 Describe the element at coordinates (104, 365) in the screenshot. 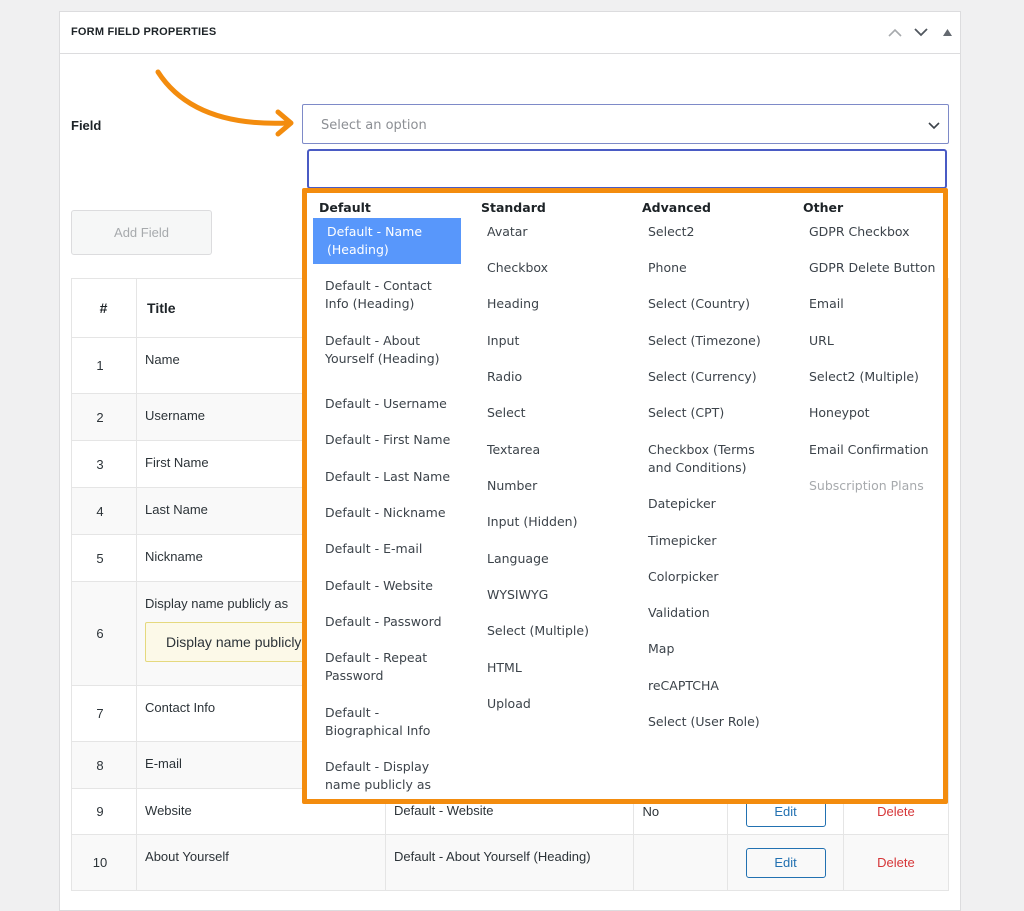

I see `row-number: 1` at that location.